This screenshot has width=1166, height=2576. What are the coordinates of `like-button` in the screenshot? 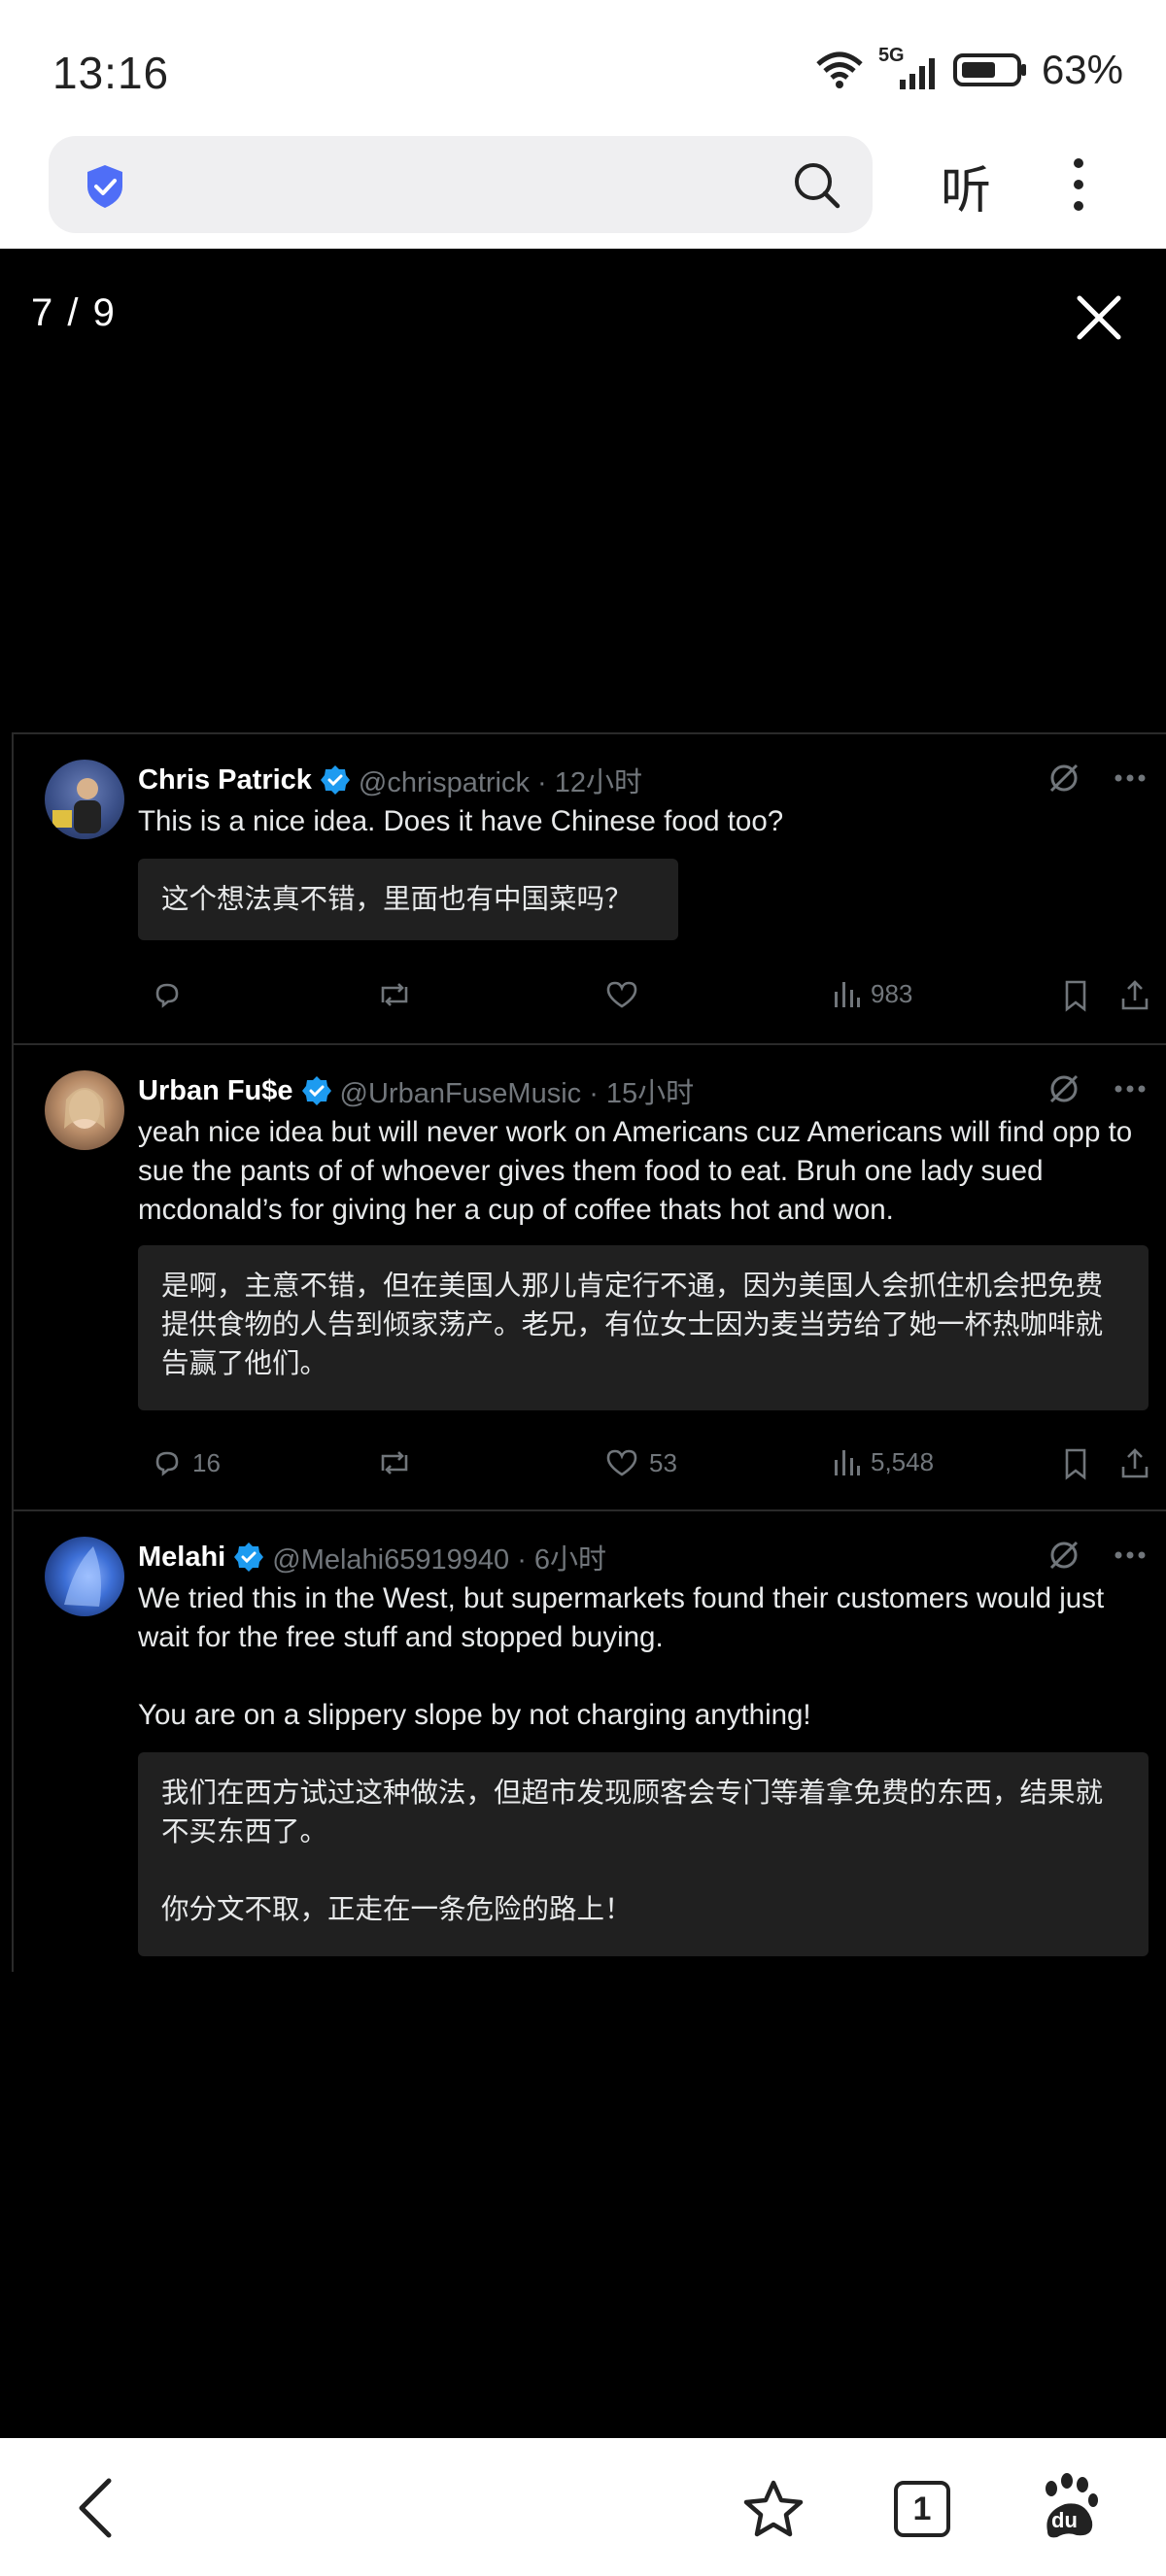 It's located at (626, 994).